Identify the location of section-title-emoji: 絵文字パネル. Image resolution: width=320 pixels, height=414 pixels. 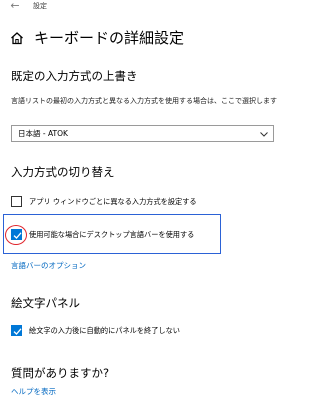
(45, 303).